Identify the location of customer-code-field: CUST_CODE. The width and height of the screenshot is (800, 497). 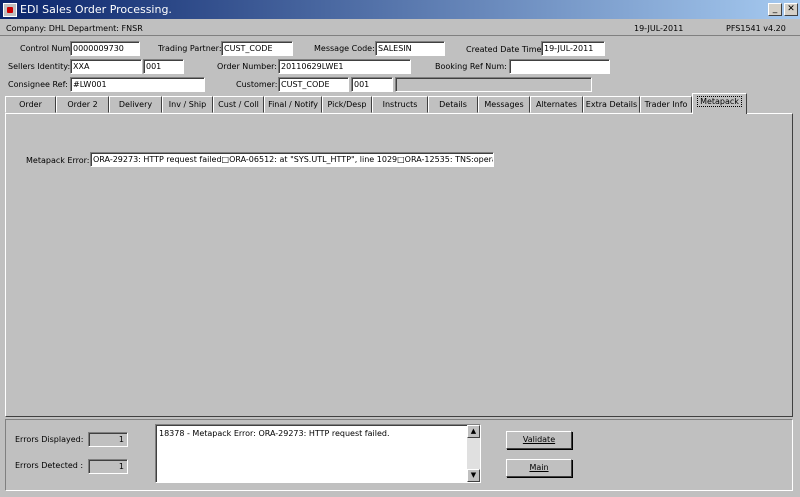
(313, 84).